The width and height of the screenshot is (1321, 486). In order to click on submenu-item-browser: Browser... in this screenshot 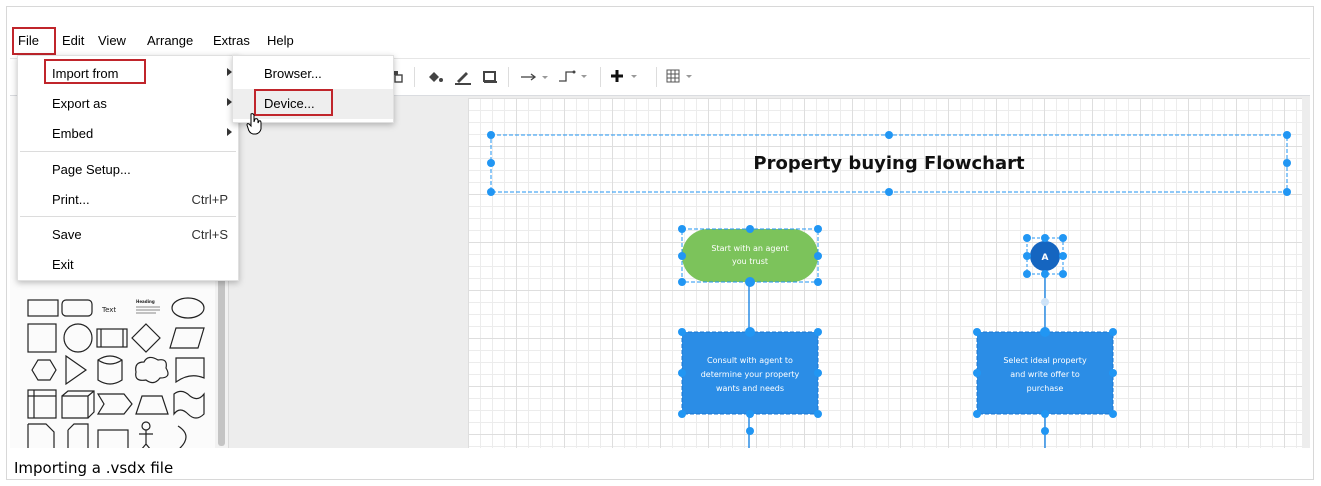, I will do `click(313, 74)`.